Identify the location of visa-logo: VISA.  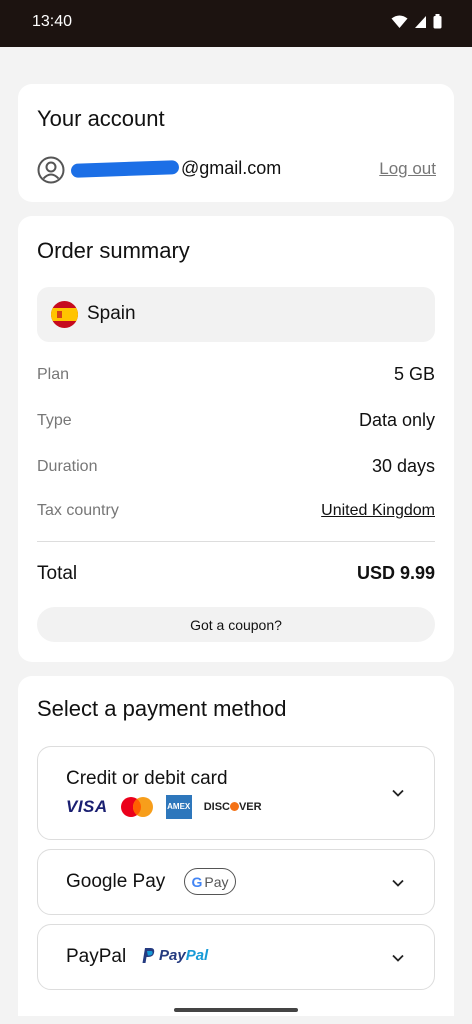
(87, 806).